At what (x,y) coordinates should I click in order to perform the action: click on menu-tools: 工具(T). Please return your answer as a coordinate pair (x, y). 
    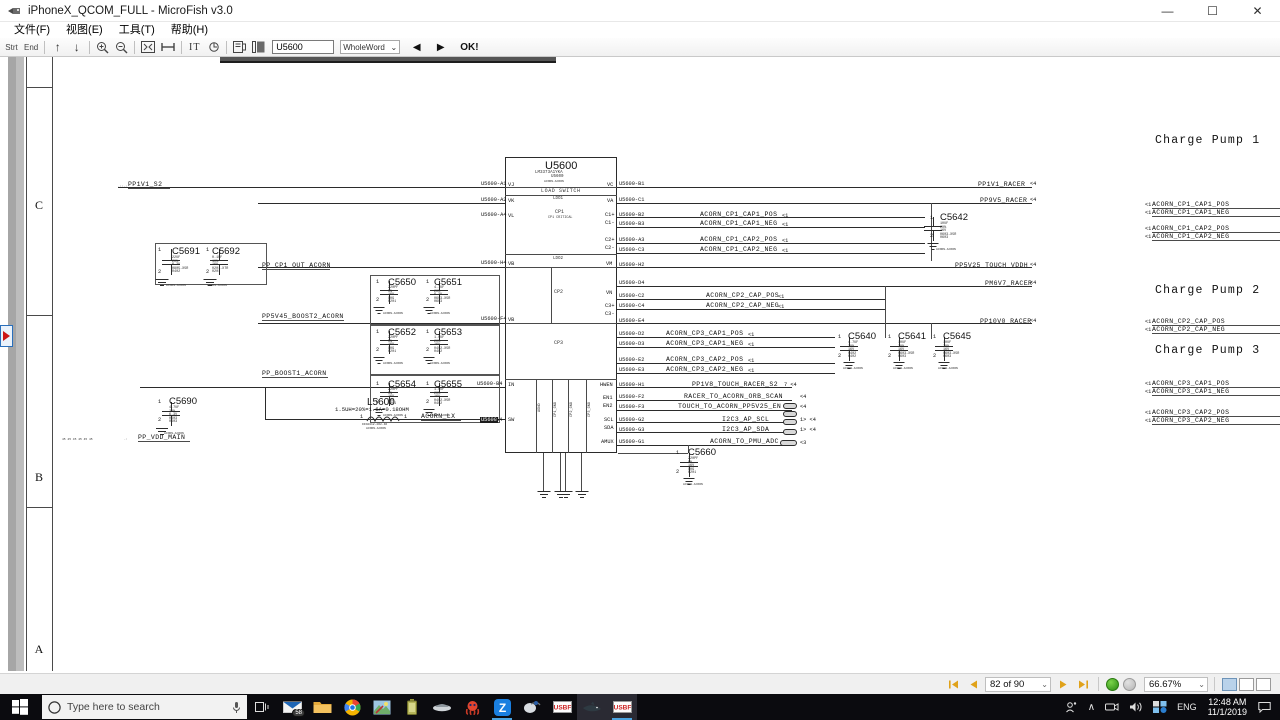
    Looking at the image, I should click on (137, 30).